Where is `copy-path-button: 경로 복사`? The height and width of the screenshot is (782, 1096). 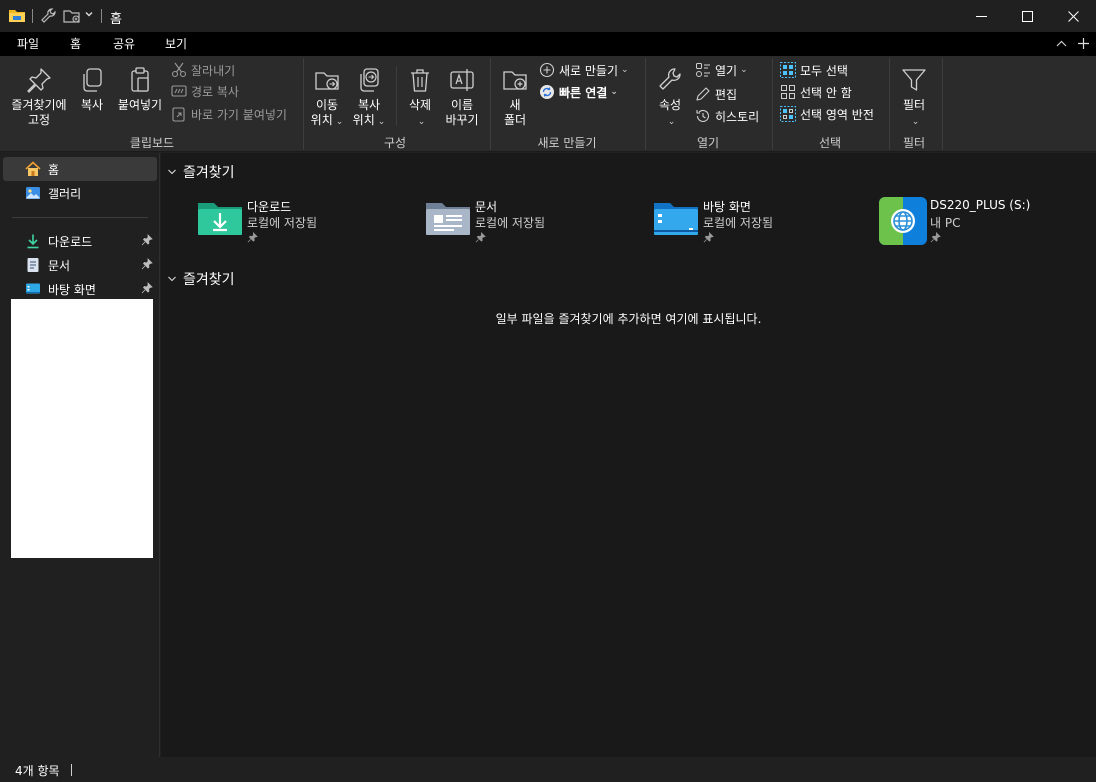 copy-path-button: 경로 복사 is located at coordinates (205, 91).